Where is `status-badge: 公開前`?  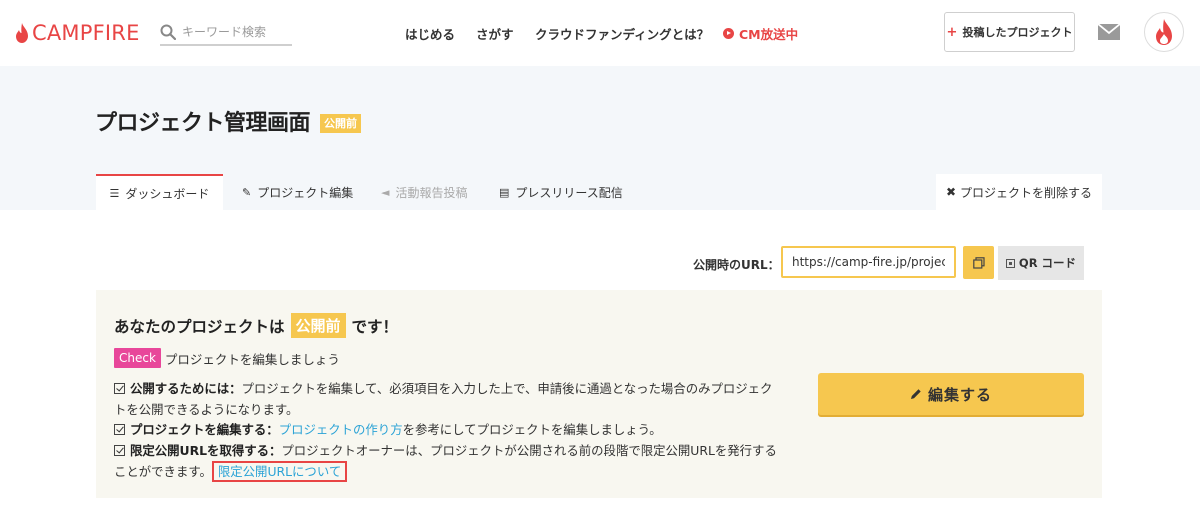
status-badge: 公開前 is located at coordinates (340, 123).